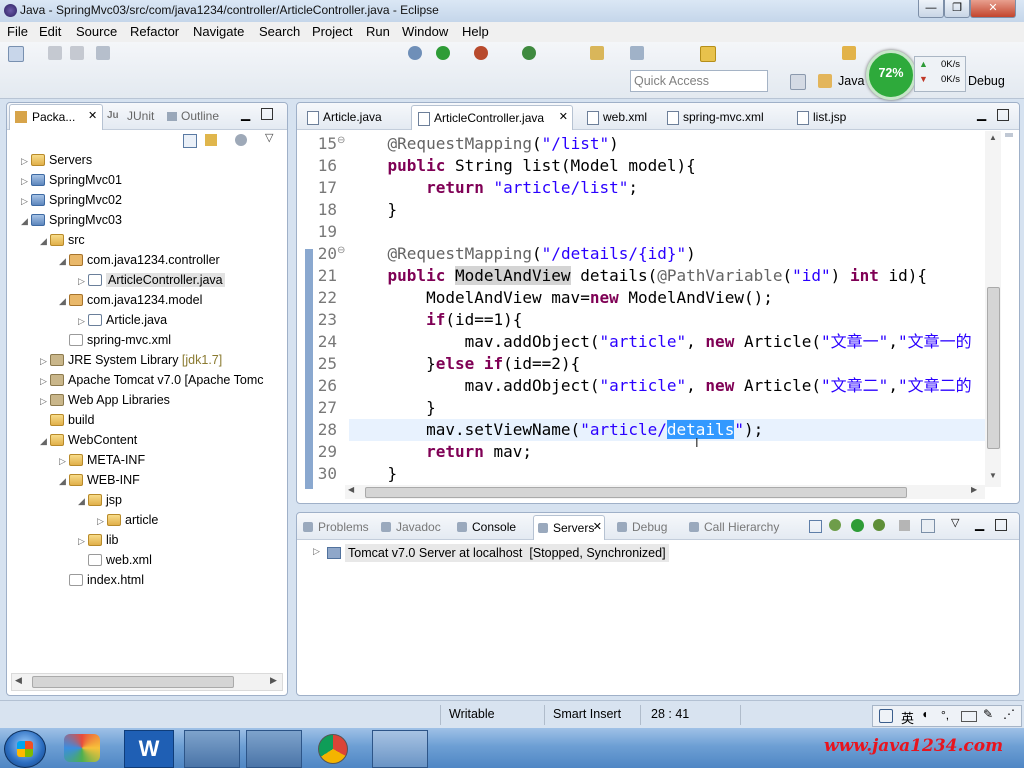 Image resolution: width=1024 pixels, height=768 pixels. What do you see at coordinates (147, 682) in the screenshot?
I see `explorer-hscrollbar: ◀ ▶` at bounding box center [147, 682].